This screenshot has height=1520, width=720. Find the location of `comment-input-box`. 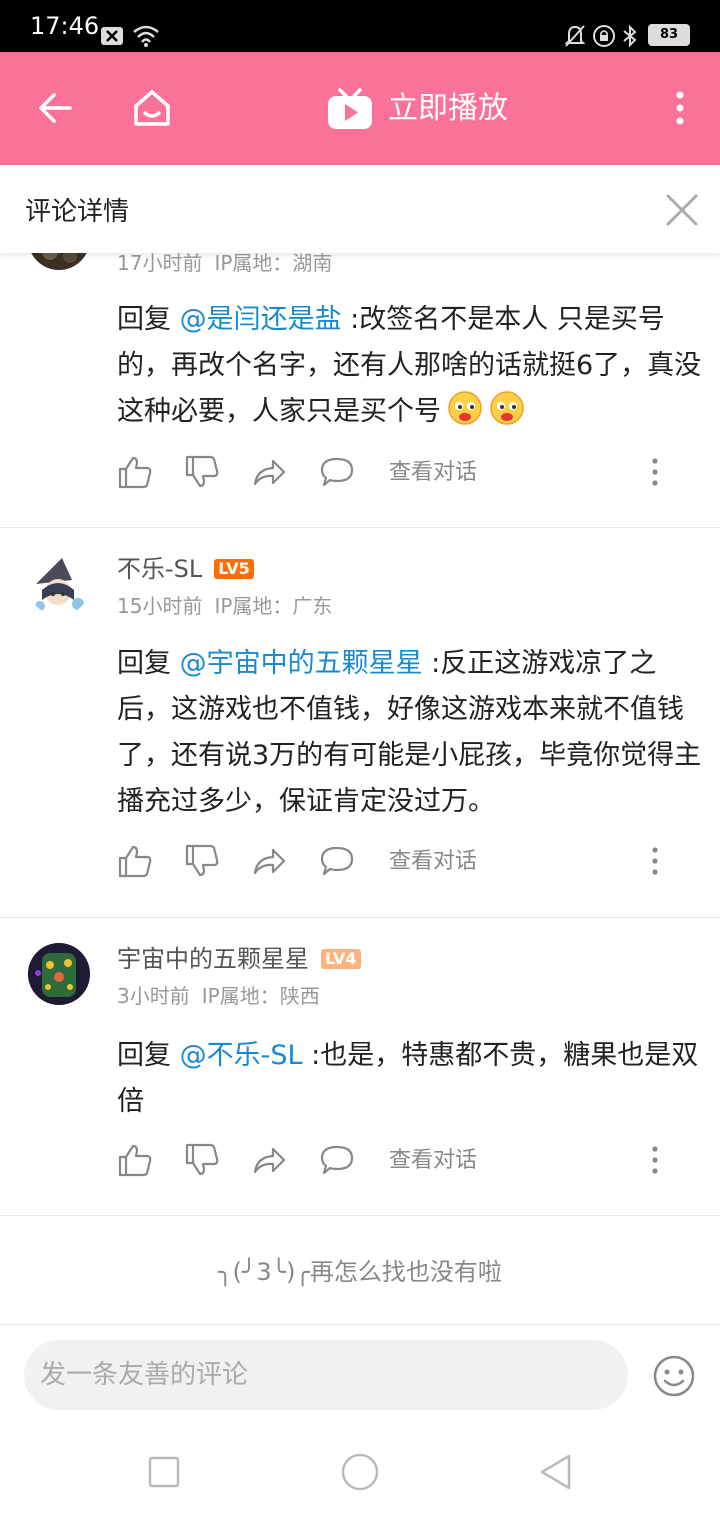

comment-input-box is located at coordinates (326, 1375).